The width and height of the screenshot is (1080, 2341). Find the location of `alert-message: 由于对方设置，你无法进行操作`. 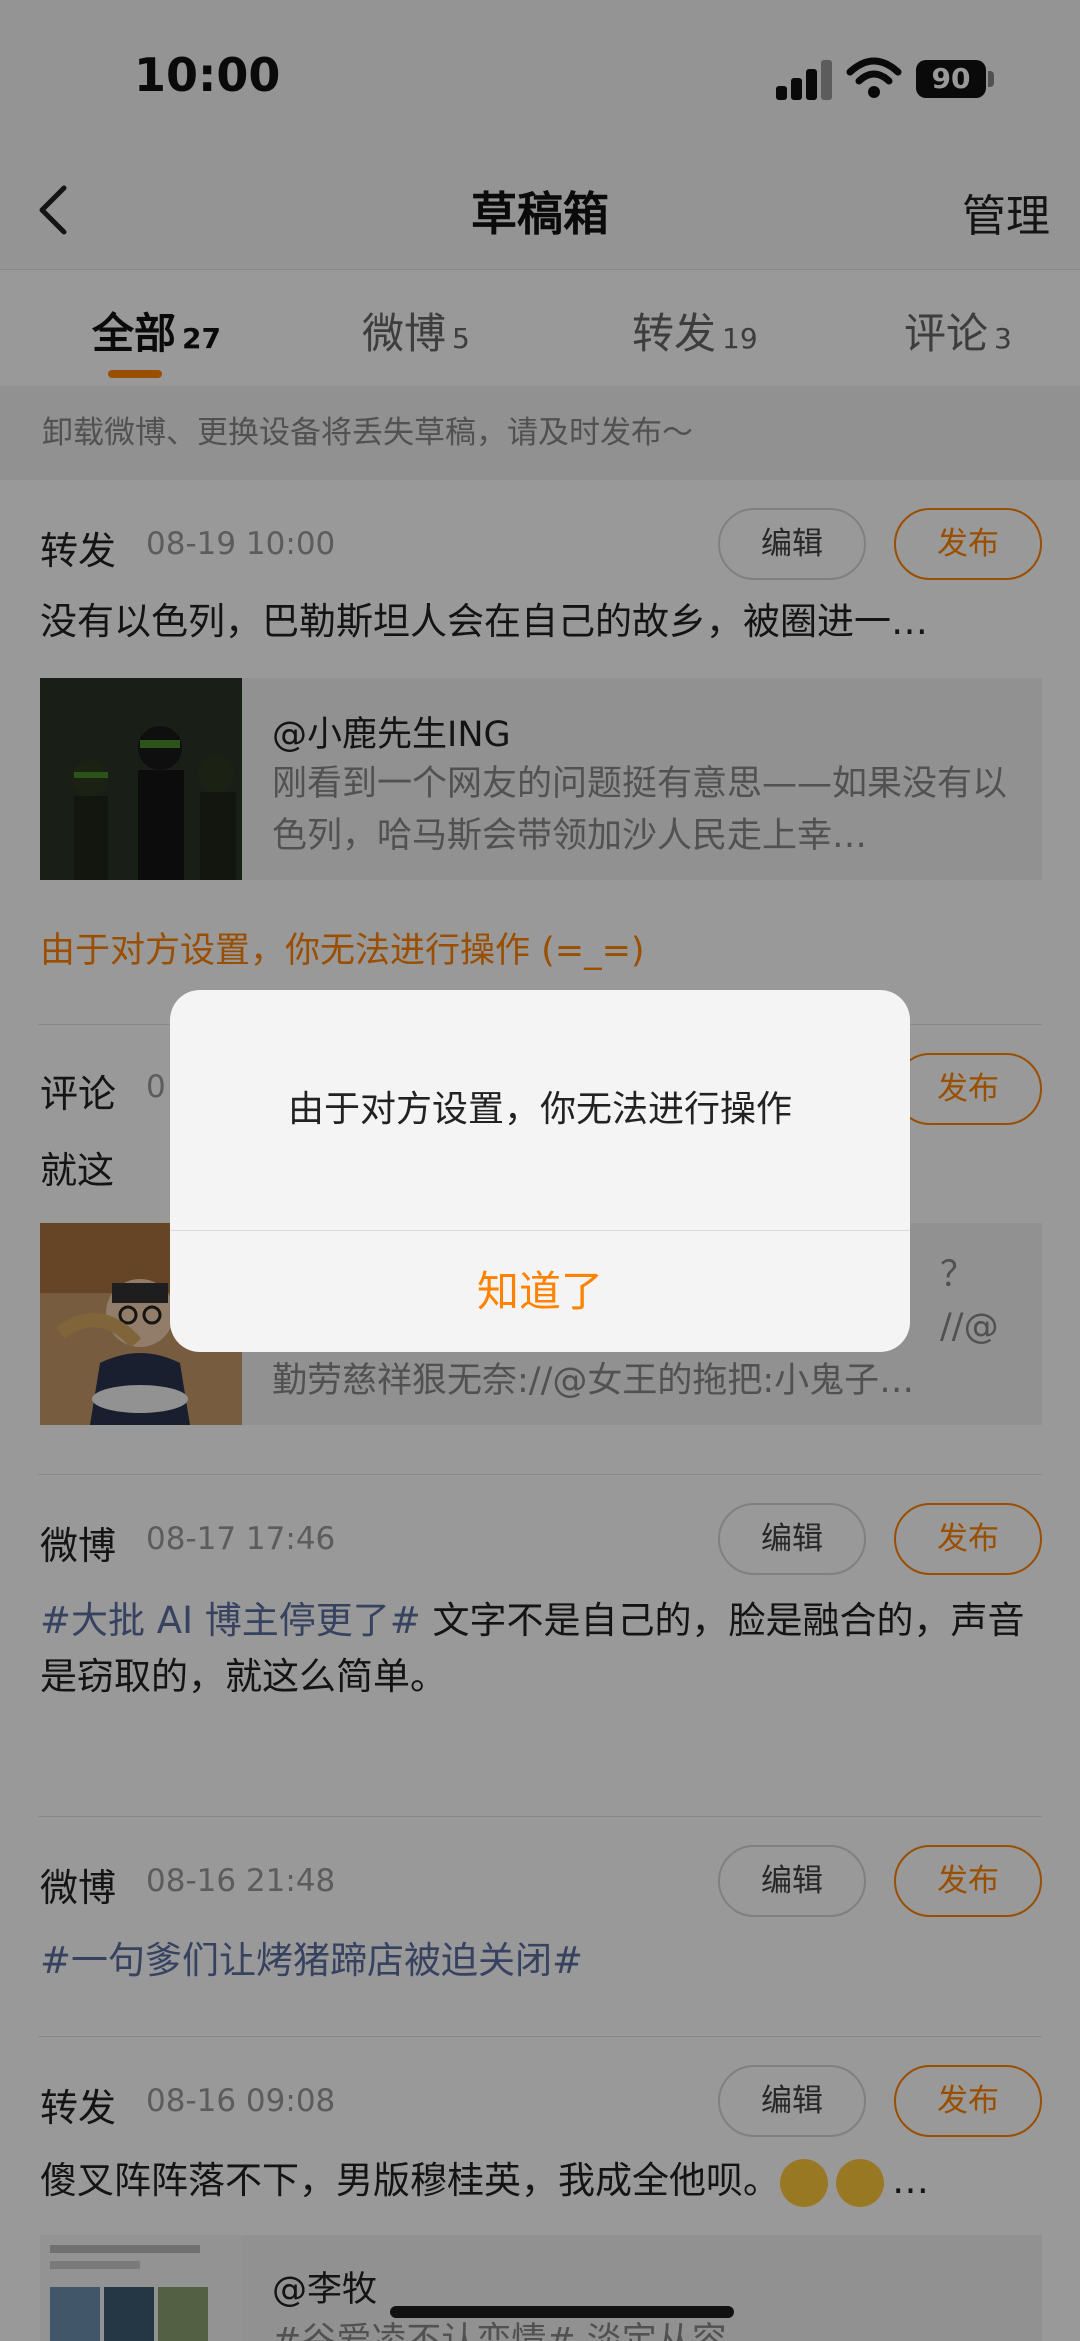

alert-message: 由于对方设置，你无法进行操作 is located at coordinates (539, 1109).